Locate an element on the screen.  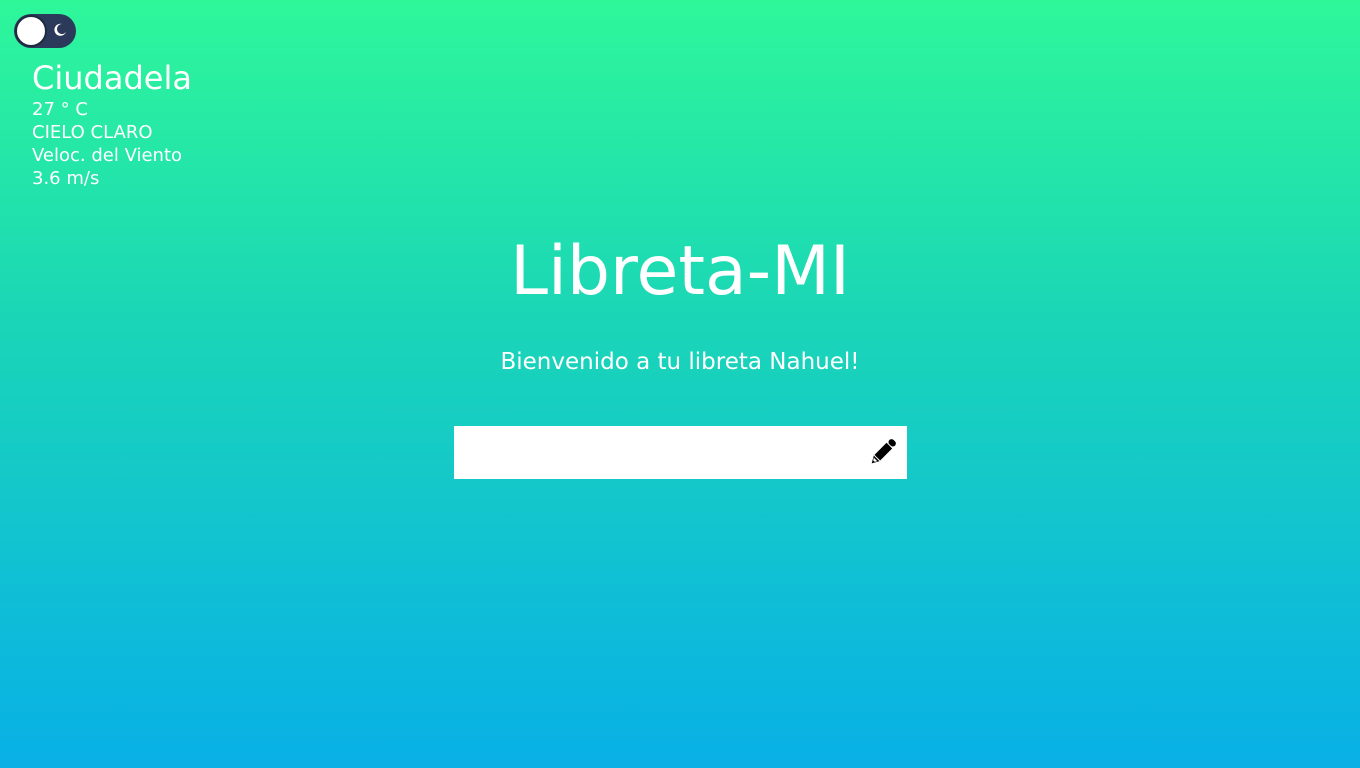
moon-icon is located at coordinates (60, 29).